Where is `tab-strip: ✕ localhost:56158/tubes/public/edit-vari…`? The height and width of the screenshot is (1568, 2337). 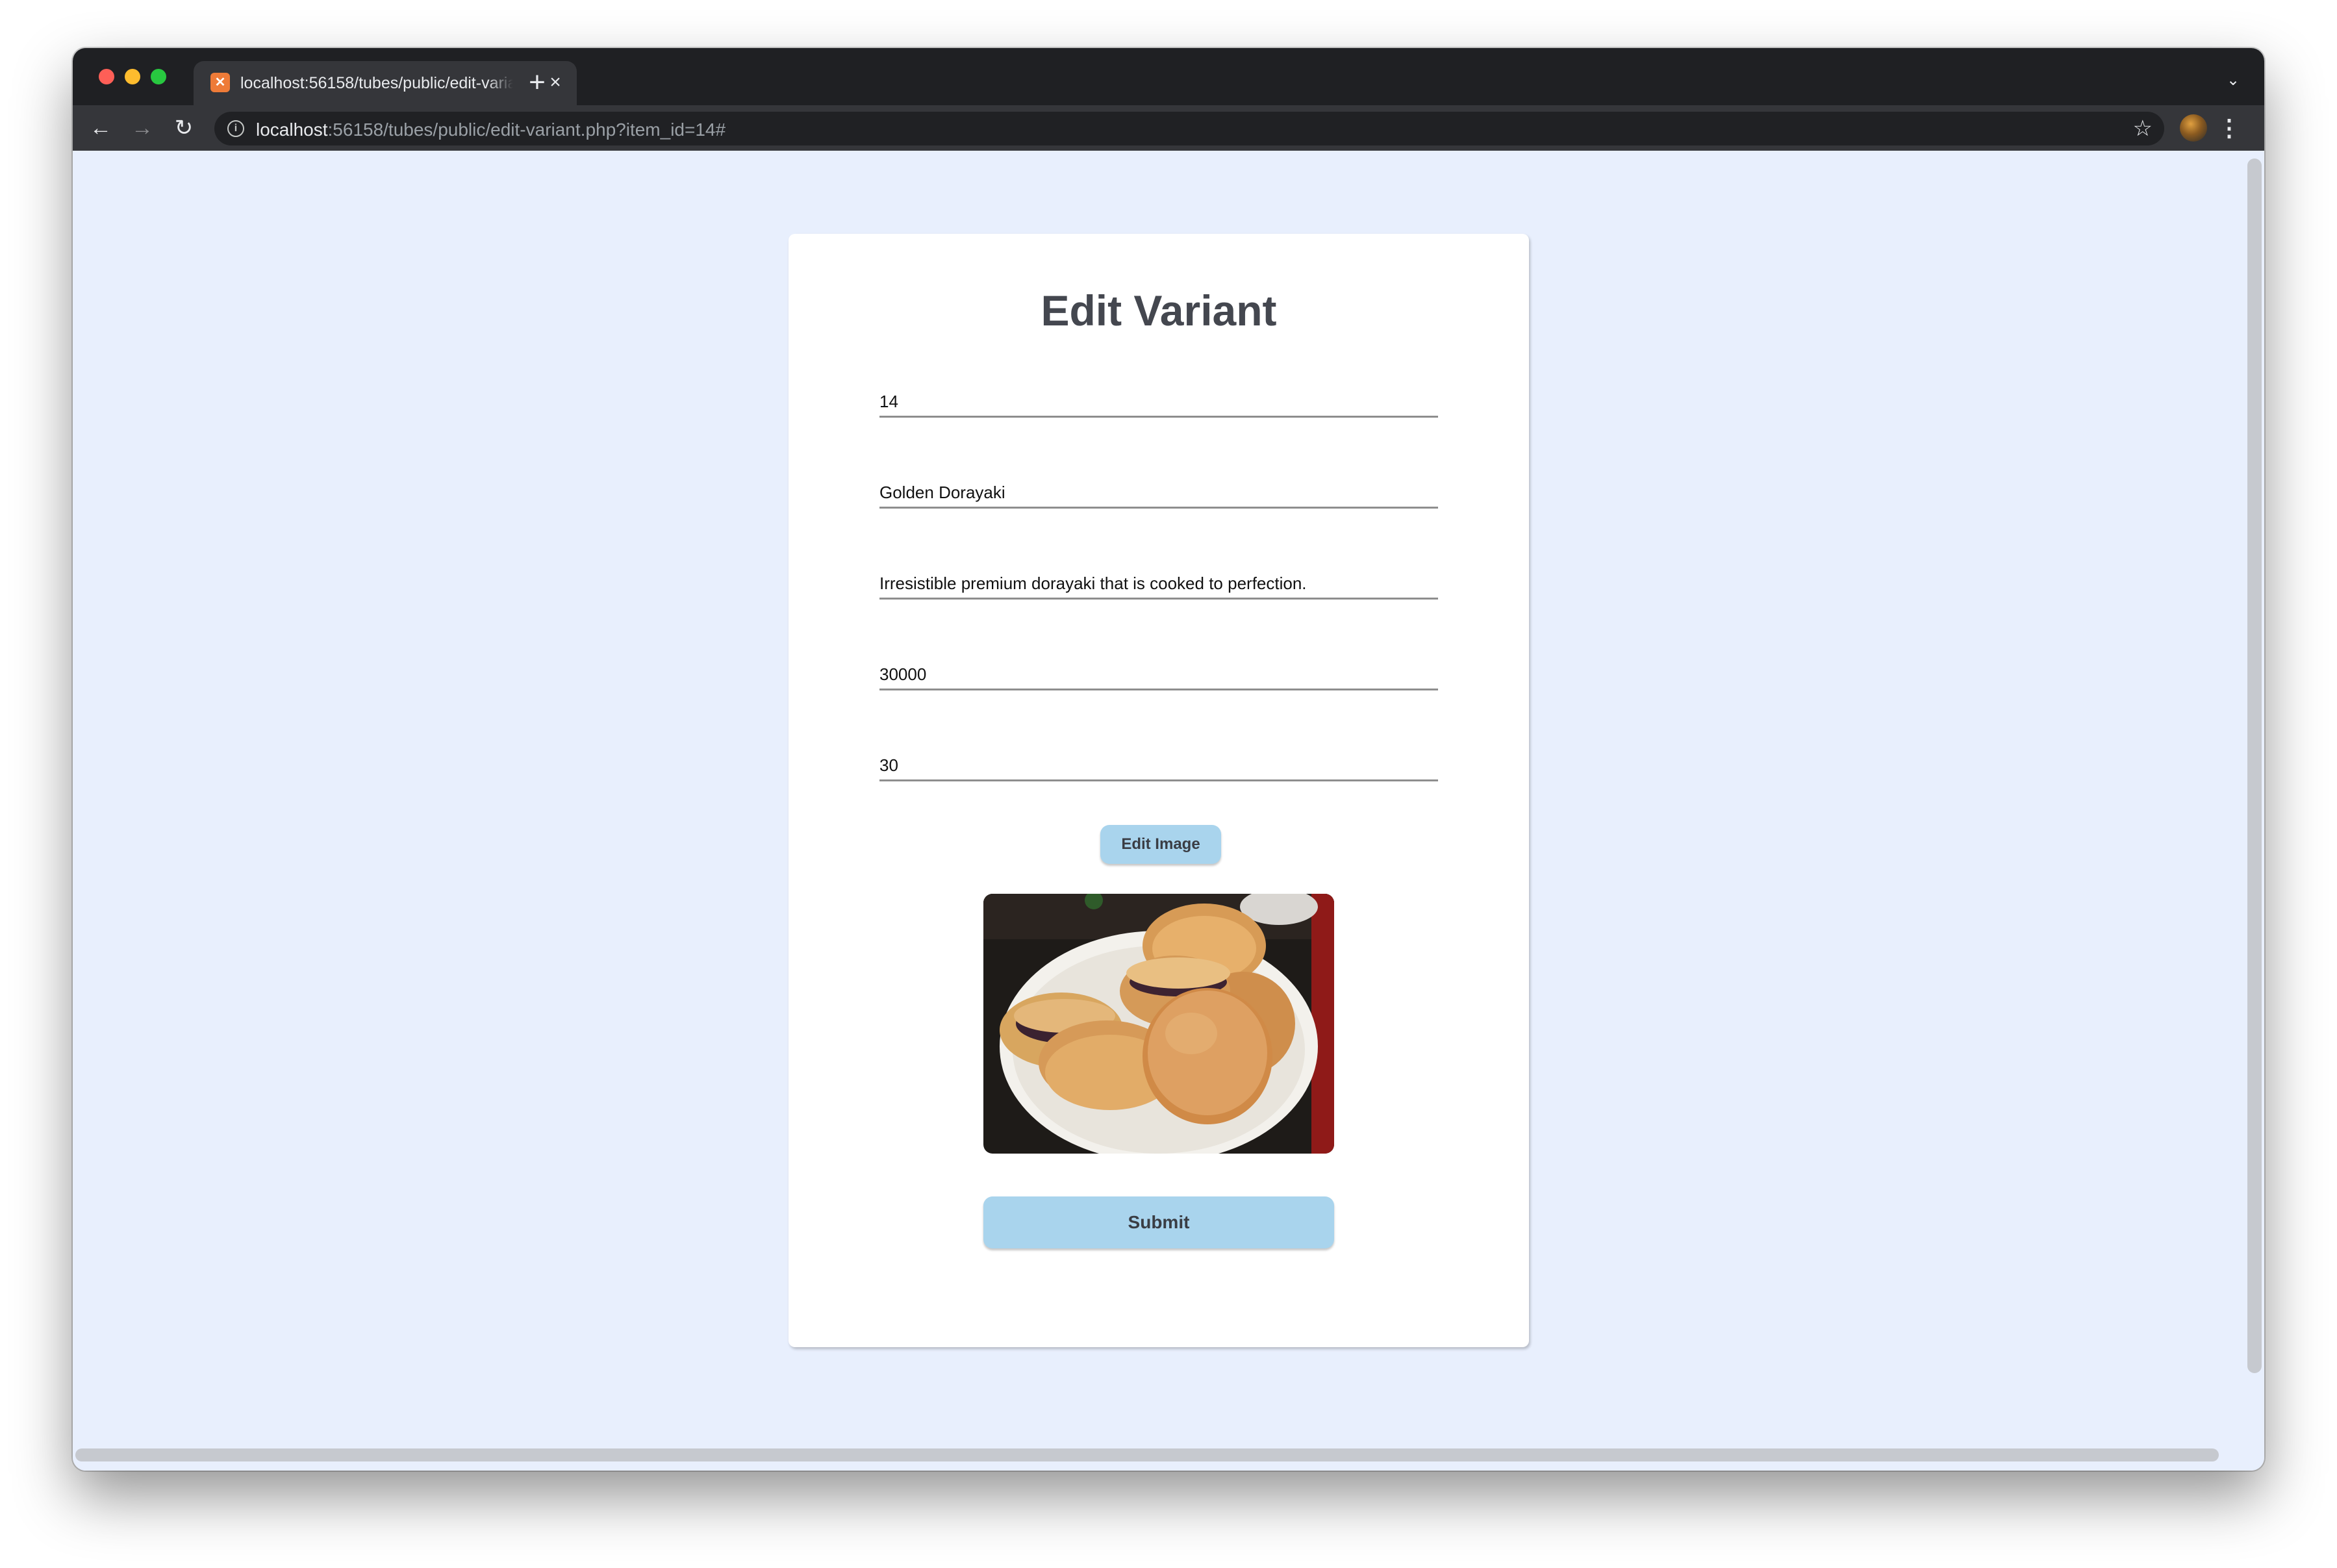
tab-strip: ✕ localhost:56158/tubes/public/edit-vari… is located at coordinates (1169, 76).